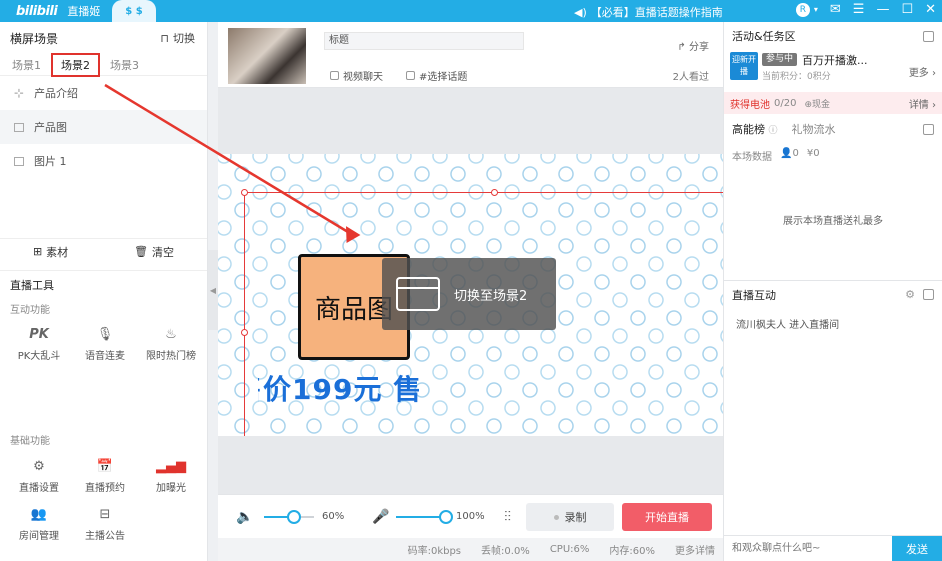 Image resolution: width=942 pixels, height=561 pixels. I want to click on voice-link-button: 🎙 语音连麦, so click(105, 344).